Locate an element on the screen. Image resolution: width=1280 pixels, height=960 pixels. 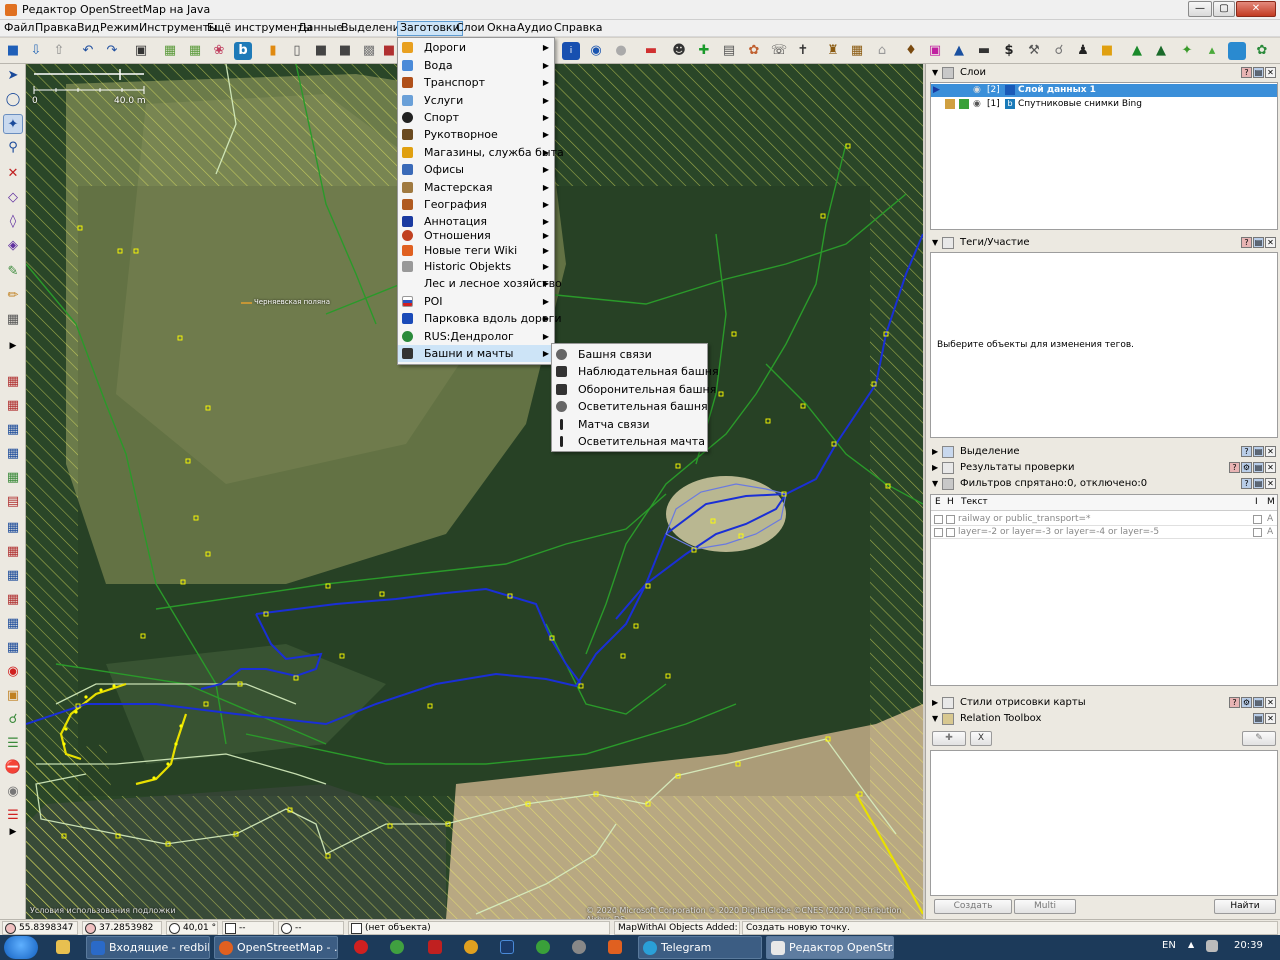
shelter-preset-icon: ⌂ is located at coordinates (882, 51).